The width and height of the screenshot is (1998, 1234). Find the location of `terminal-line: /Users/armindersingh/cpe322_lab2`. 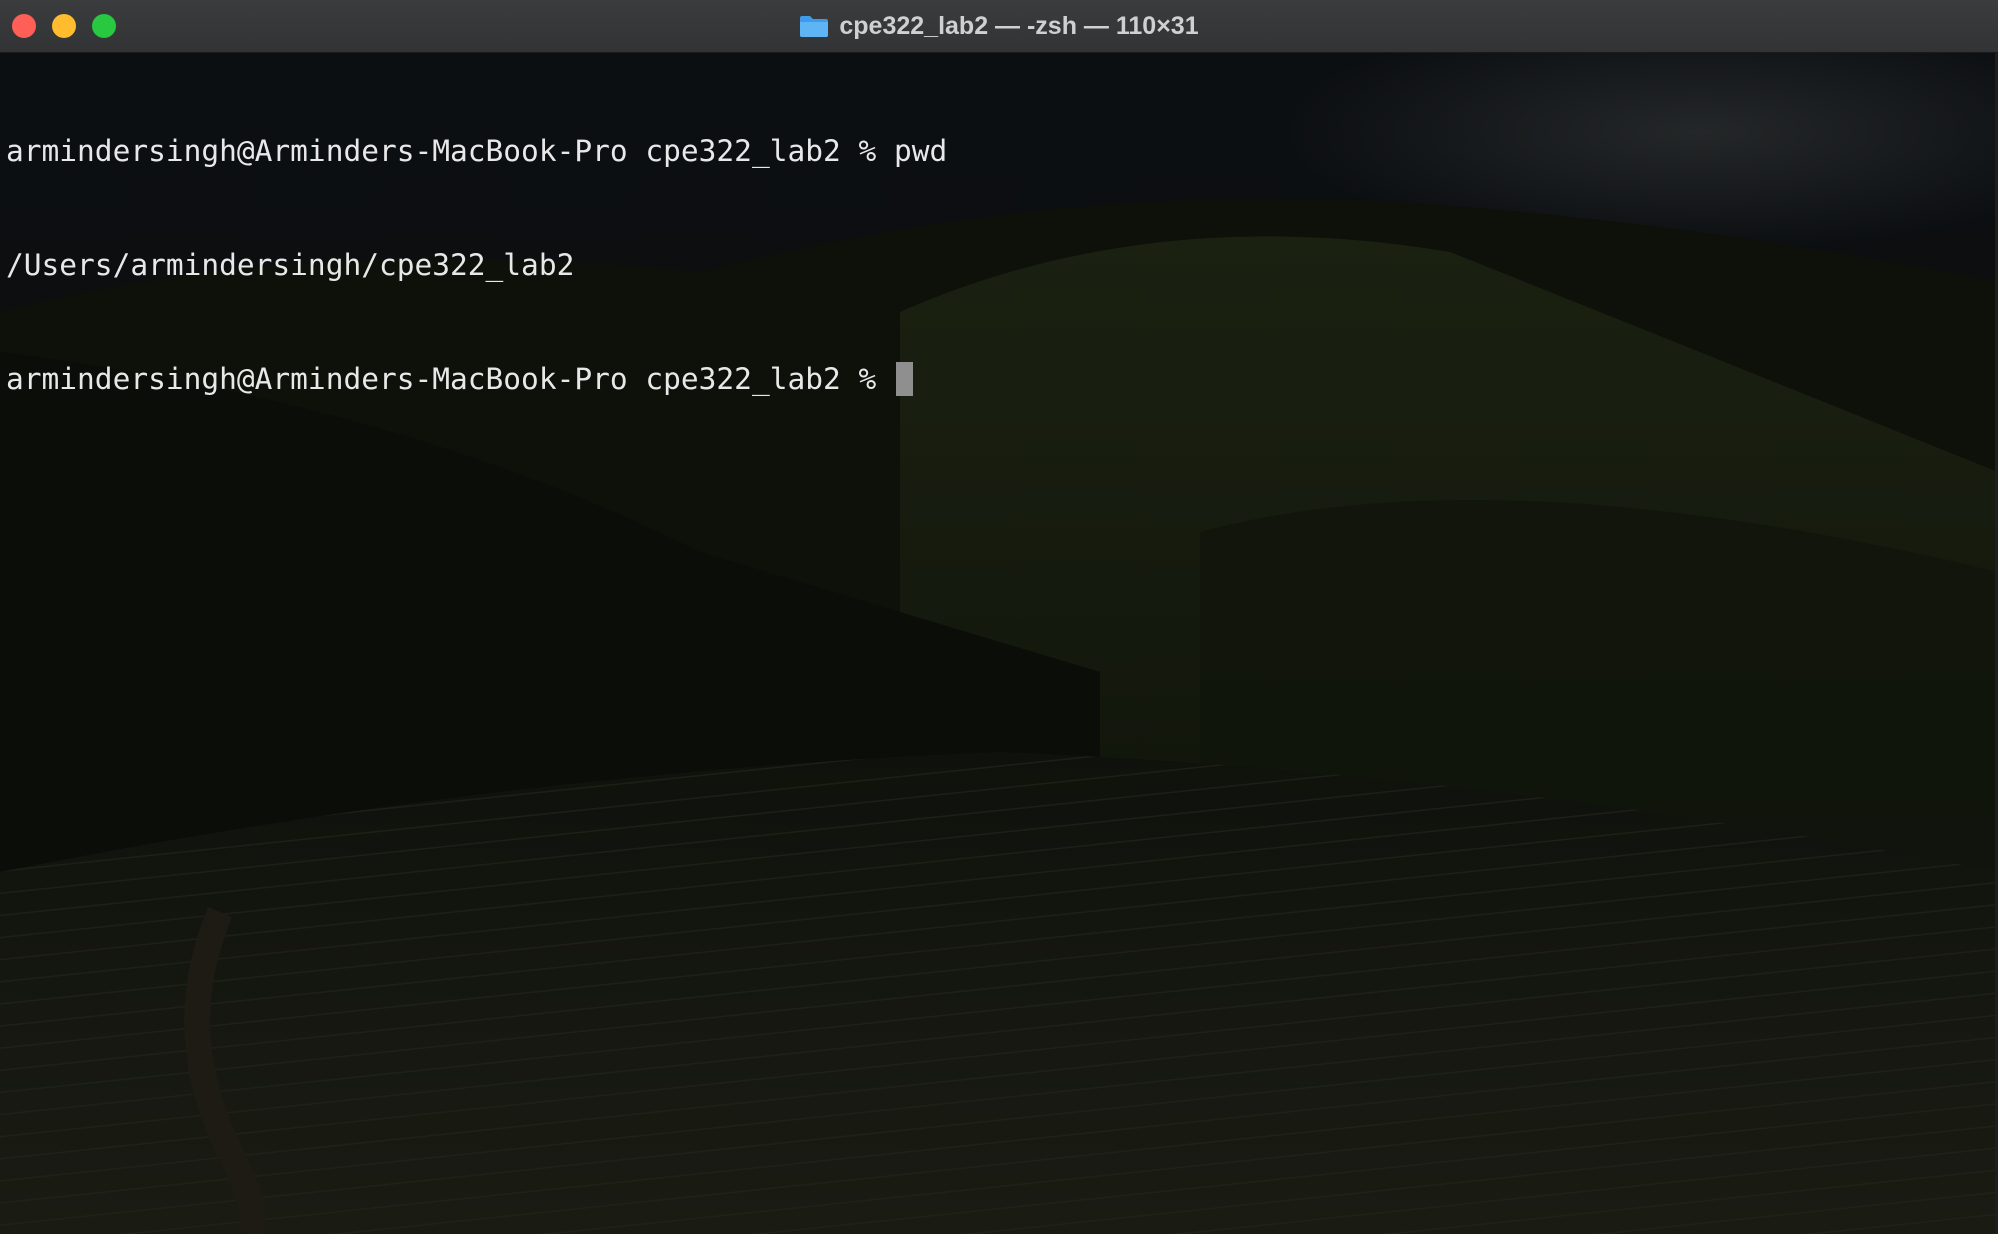

terminal-line: /Users/armindersingh/cpe322_lab2 is located at coordinates (290, 265).